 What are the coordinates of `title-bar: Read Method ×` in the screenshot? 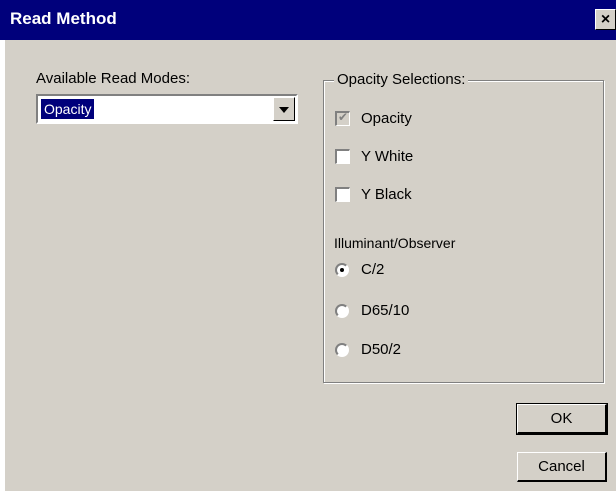 It's located at (308, 20).